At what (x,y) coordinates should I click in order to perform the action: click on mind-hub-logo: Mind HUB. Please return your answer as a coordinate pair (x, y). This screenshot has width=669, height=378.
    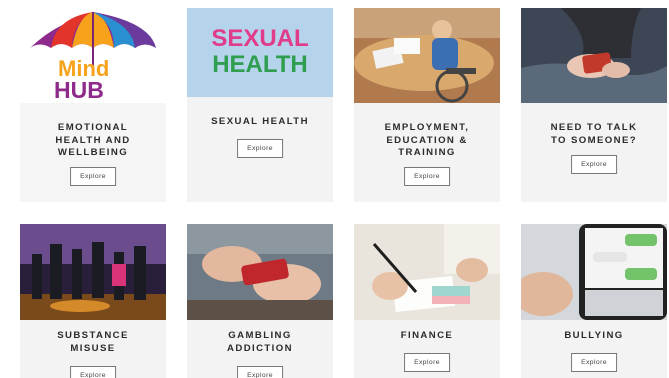
    Looking at the image, I should click on (93, 55).